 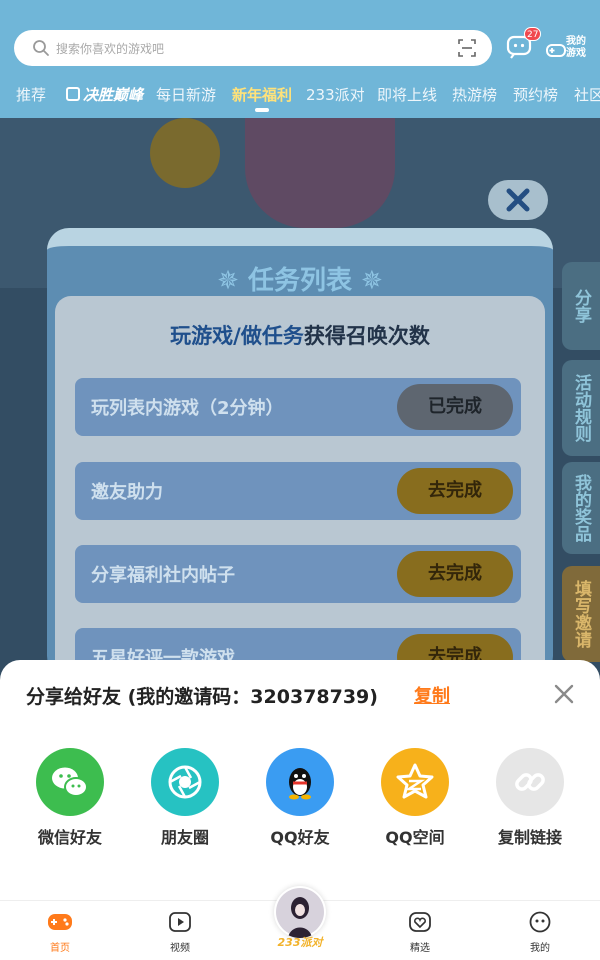 I want to click on share-option-label: QQ空间, so click(x=415, y=837).